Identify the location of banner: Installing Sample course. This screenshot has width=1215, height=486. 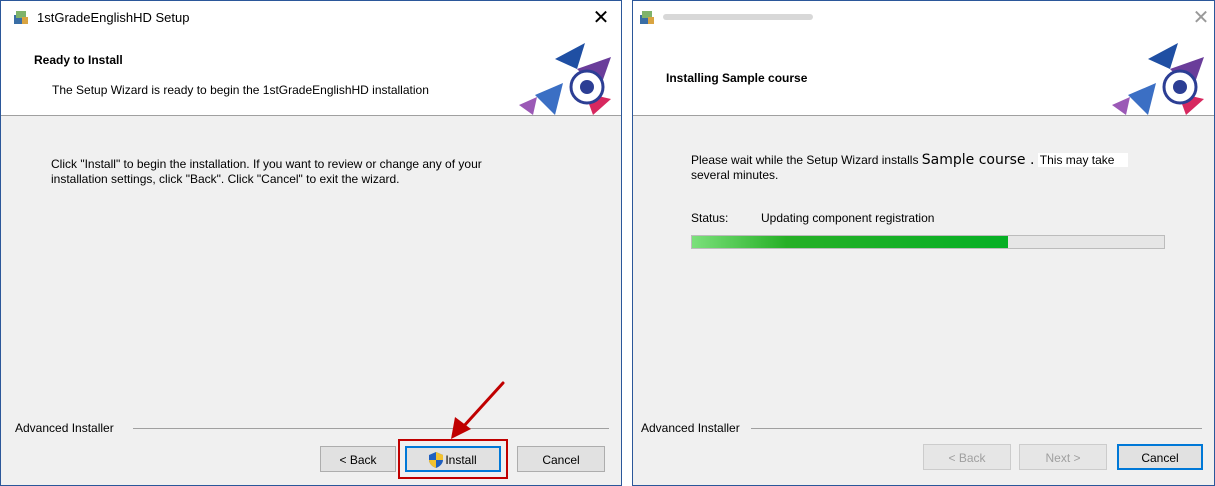
(923, 75).